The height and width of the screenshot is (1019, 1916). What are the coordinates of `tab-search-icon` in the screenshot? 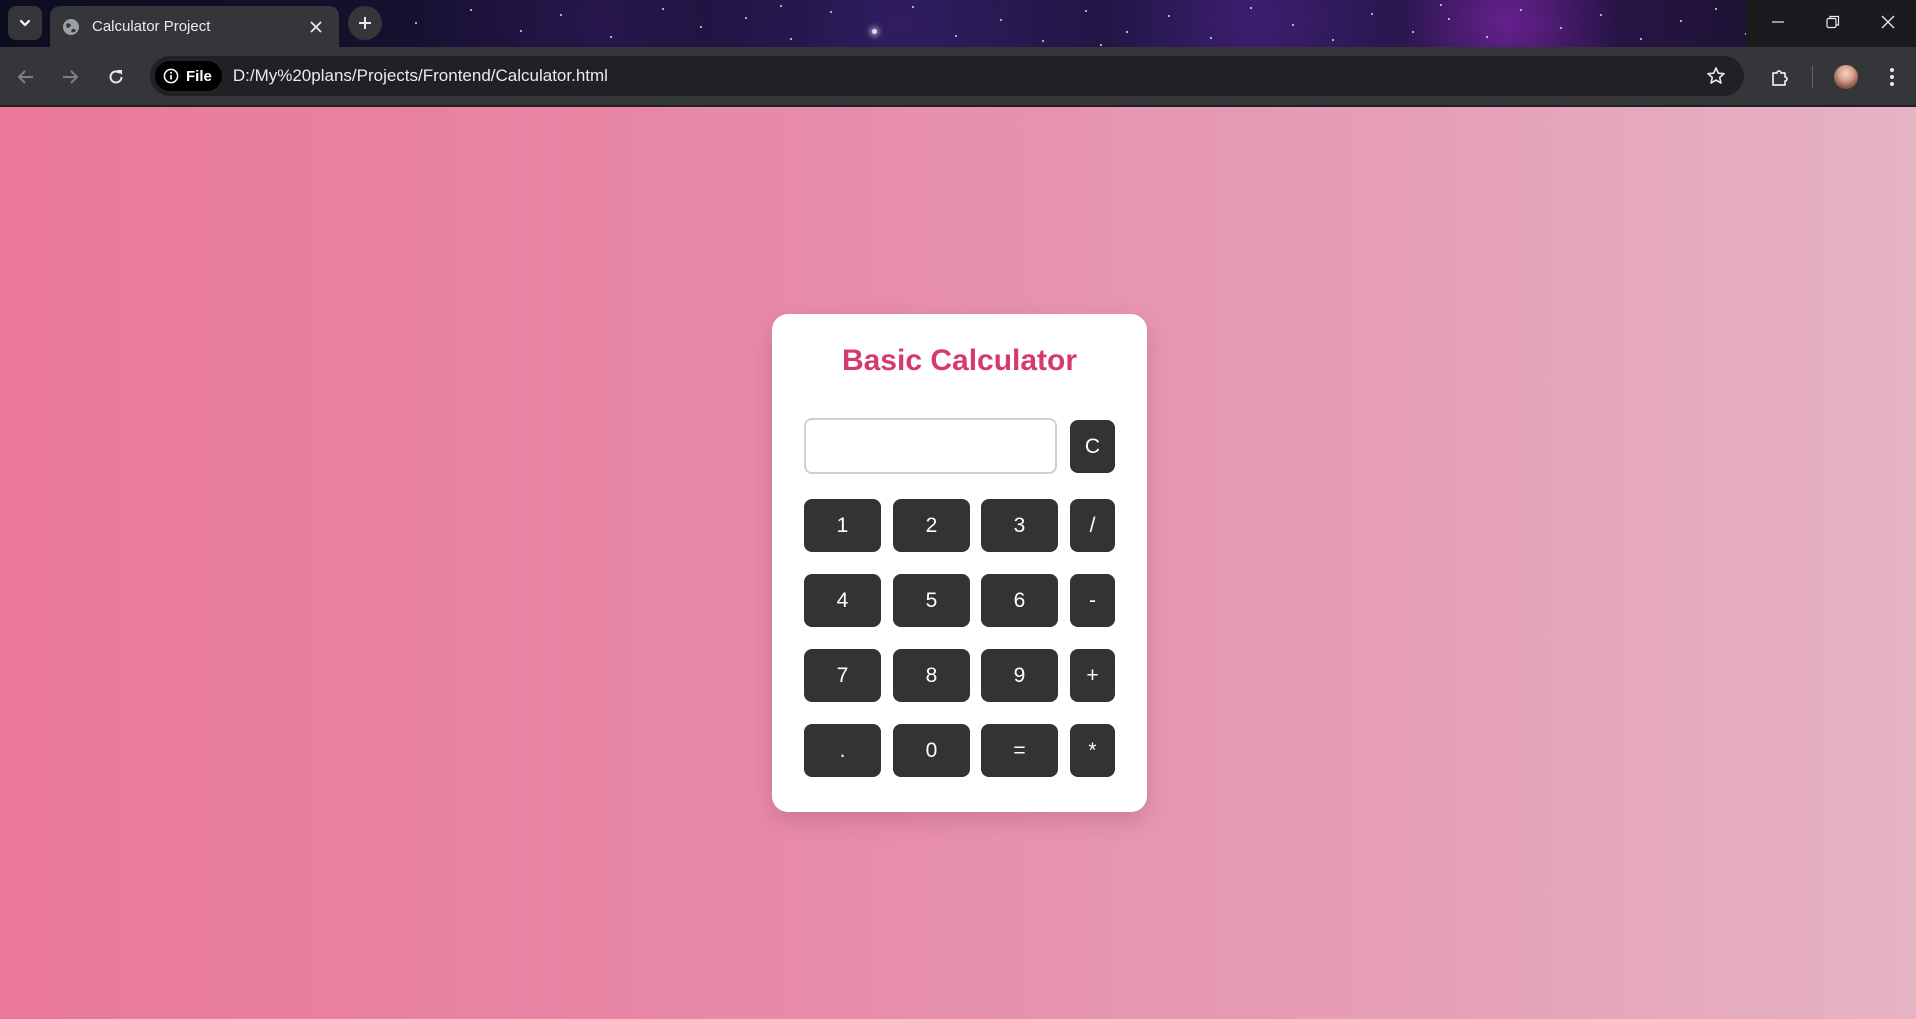 It's located at (25, 23).